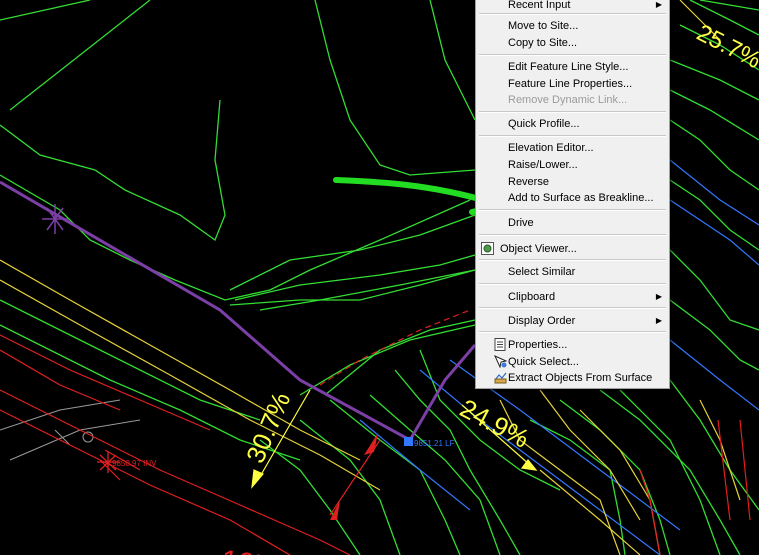  What do you see at coordinates (500, 378) in the screenshot?
I see `extract-objects-icon` at bounding box center [500, 378].